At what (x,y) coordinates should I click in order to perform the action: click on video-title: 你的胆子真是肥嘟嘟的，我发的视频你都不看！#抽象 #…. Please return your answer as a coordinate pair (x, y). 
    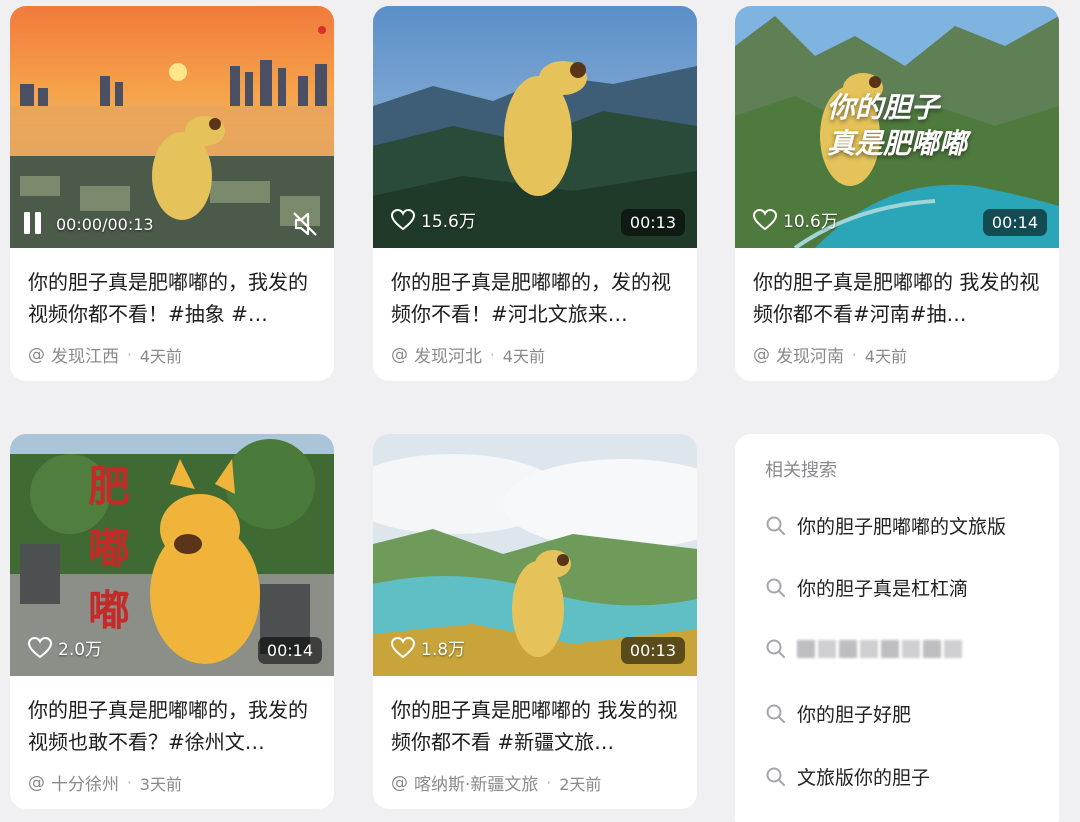
    Looking at the image, I should click on (172, 298).